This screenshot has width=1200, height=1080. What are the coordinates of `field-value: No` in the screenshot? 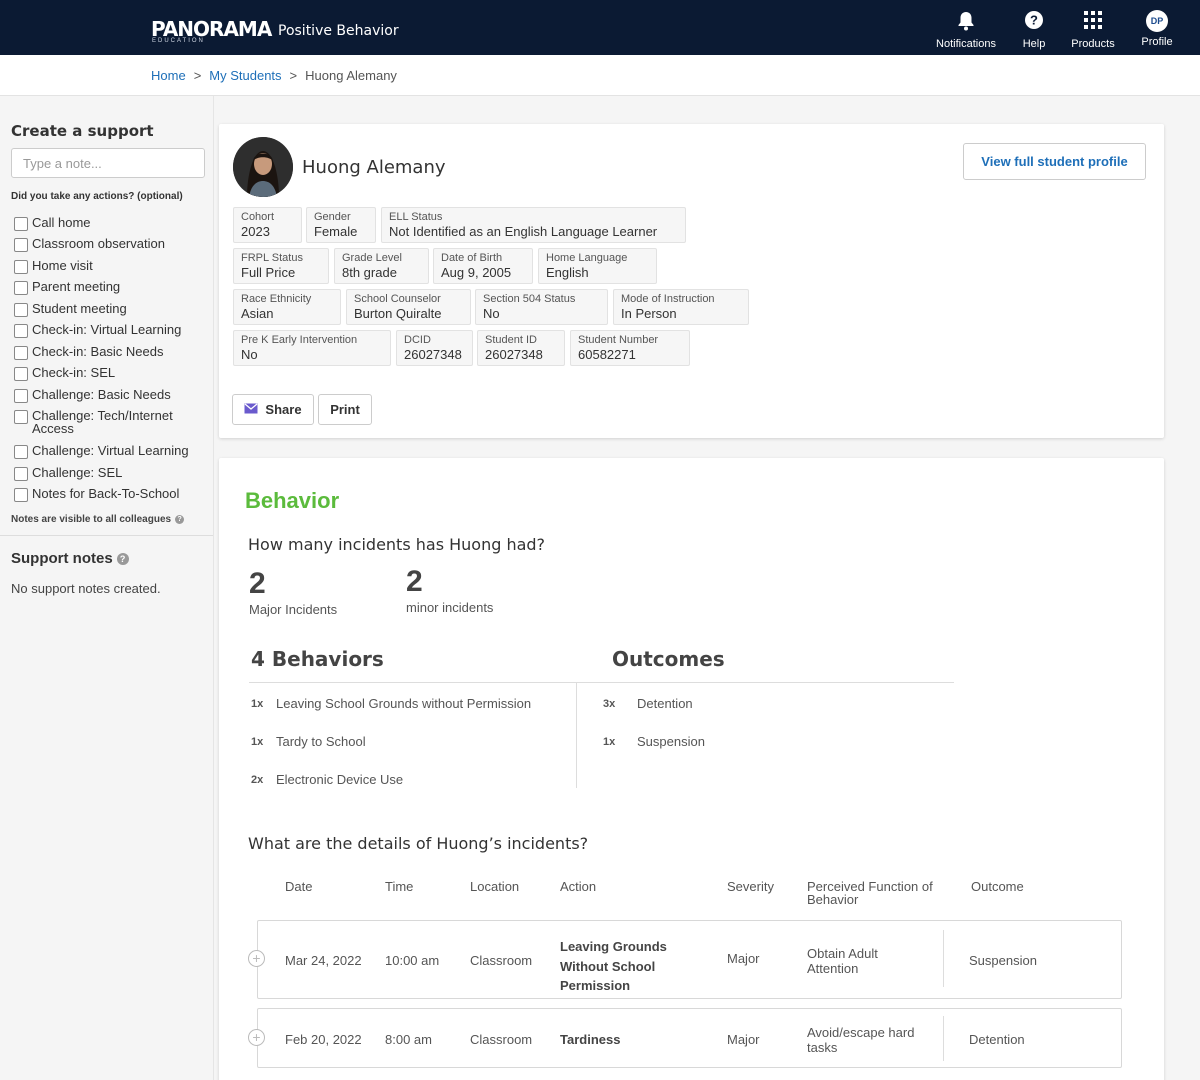 It's located at (491, 313).